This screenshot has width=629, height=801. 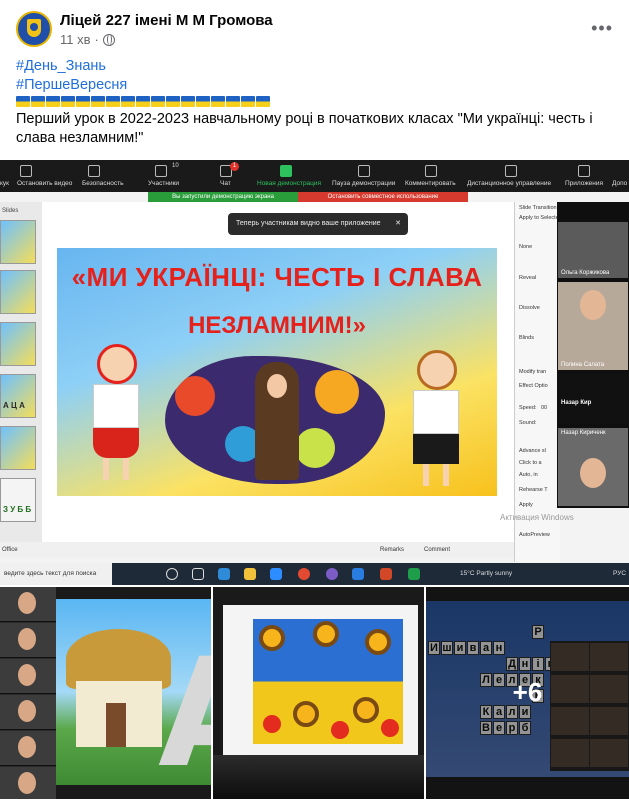 I want to click on zoom-item-0: кук, so click(x=4, y=183).